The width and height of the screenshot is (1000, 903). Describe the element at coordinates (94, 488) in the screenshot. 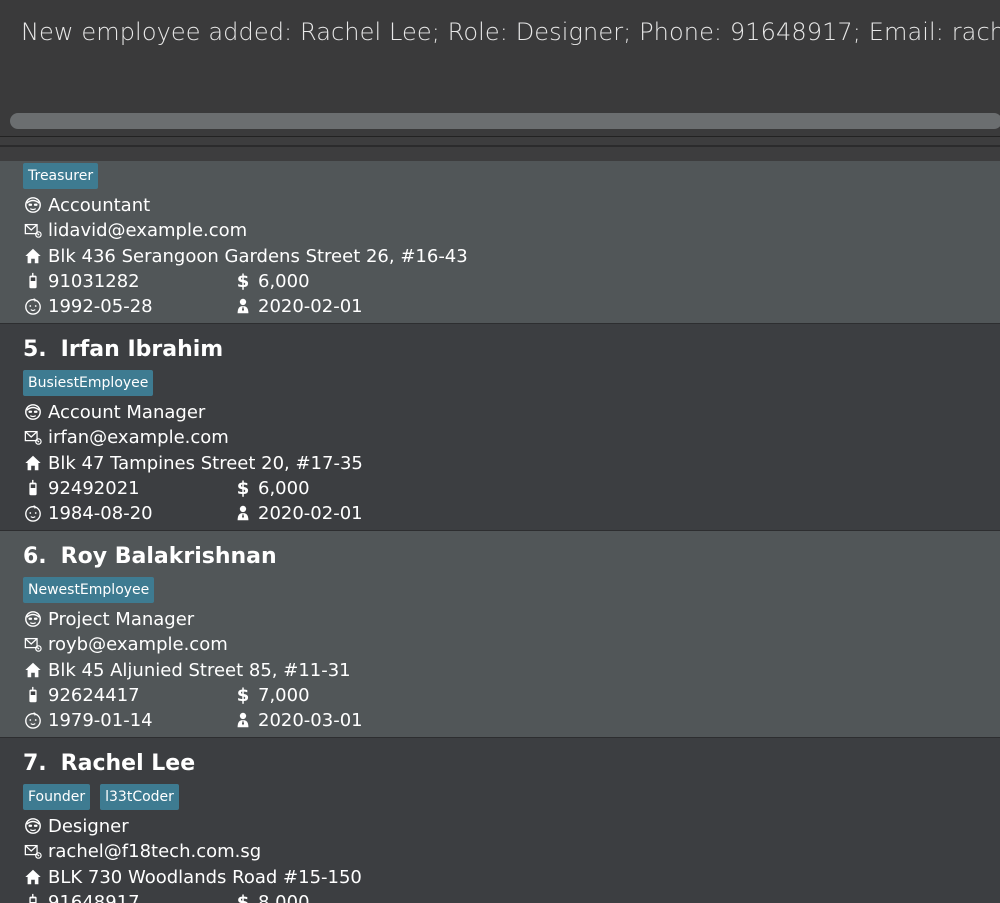

I see `phone-text: 92492021` at that location.